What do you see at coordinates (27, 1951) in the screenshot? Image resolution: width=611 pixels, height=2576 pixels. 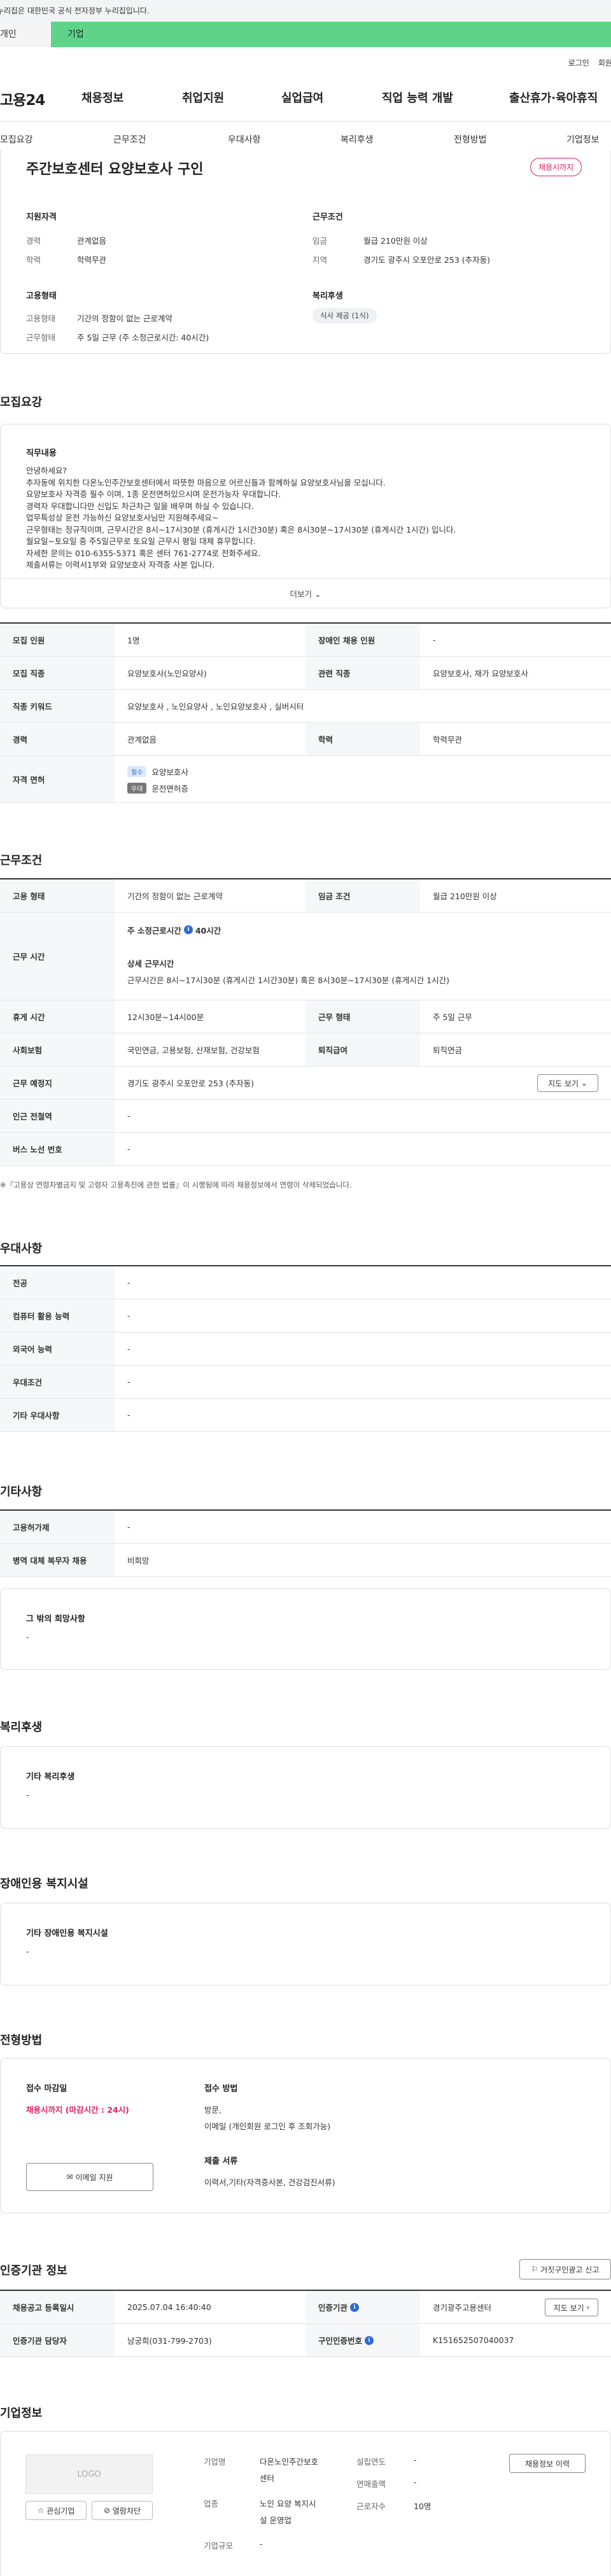 I see `disability-value: -` at bounding box center [27, 1951].